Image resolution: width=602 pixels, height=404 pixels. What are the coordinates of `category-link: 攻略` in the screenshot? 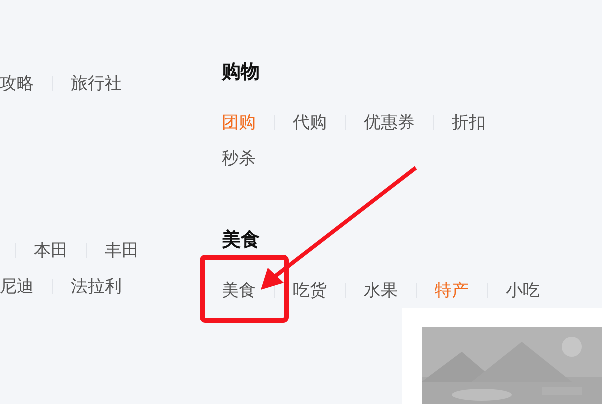 It's located at (17, 83).